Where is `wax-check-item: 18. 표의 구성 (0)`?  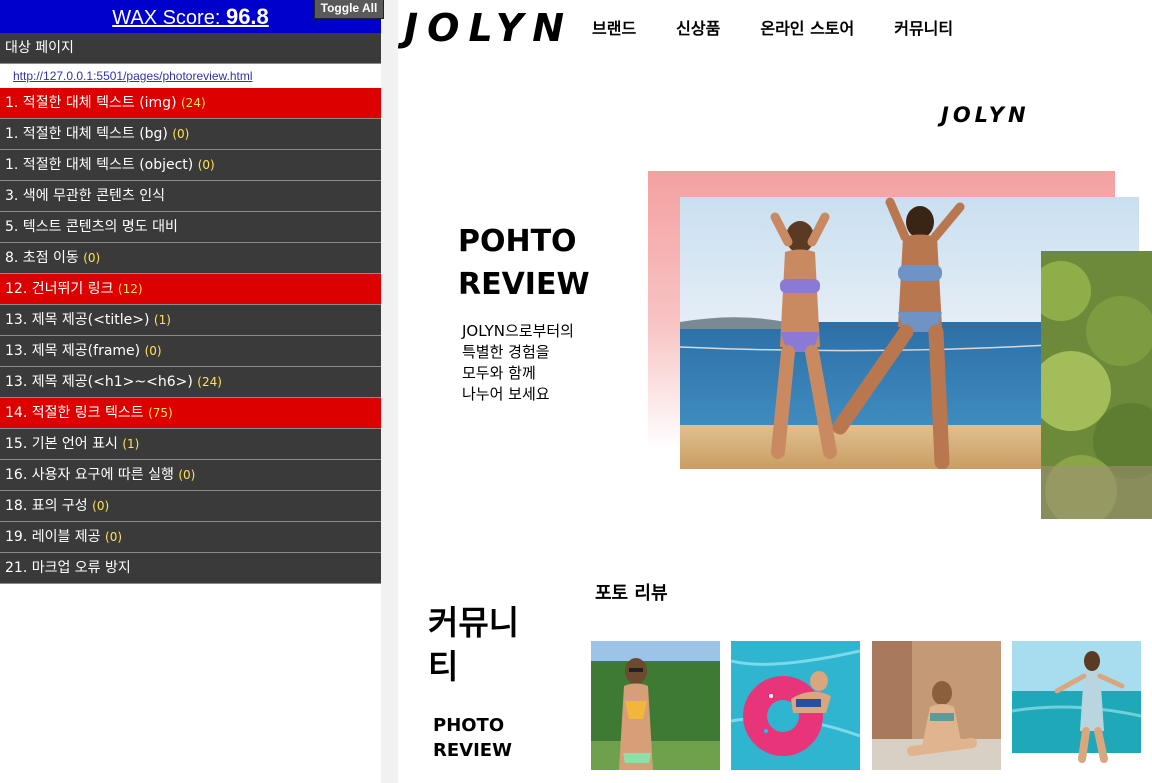
wax-check-item: 18. 표의 구성 (0) is located at coordinates (190, 506).